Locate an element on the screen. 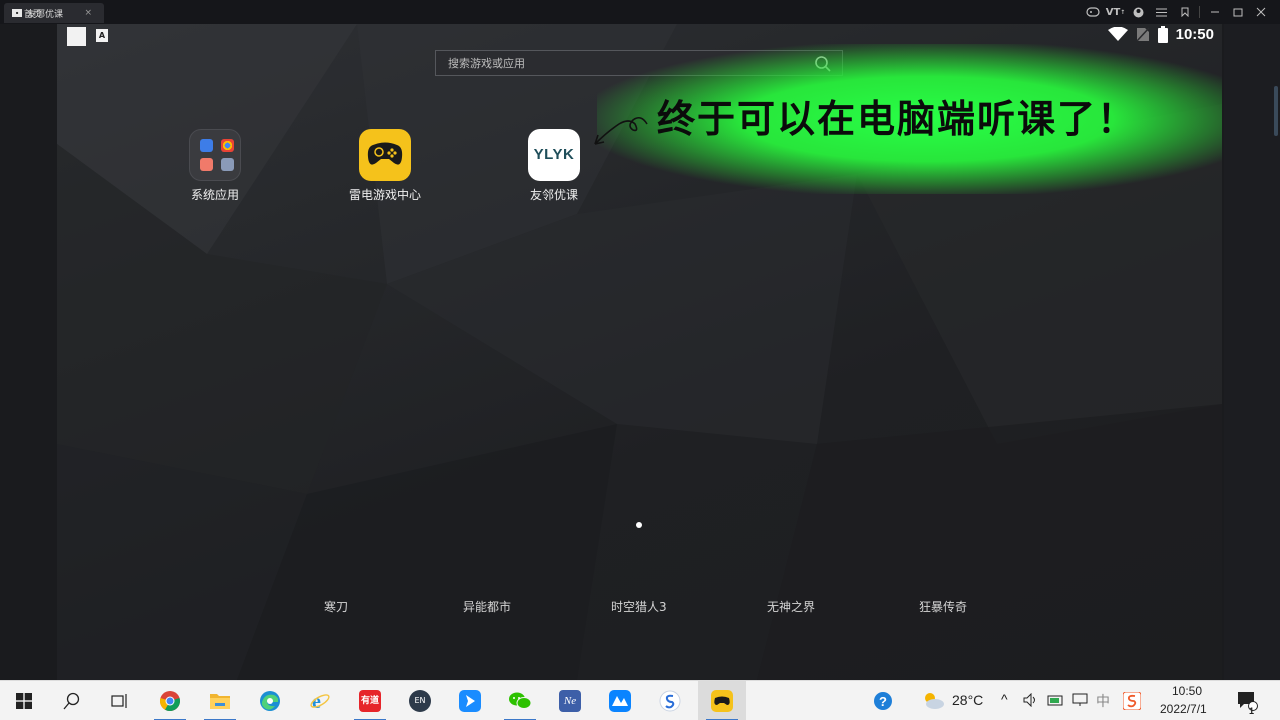  start-button is located at coordinates (24, 700).